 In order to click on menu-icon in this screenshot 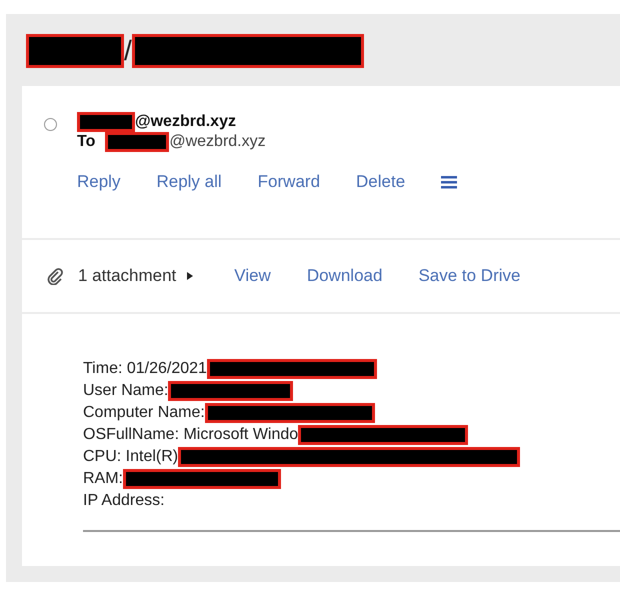, I will do `click(449, 182)`.